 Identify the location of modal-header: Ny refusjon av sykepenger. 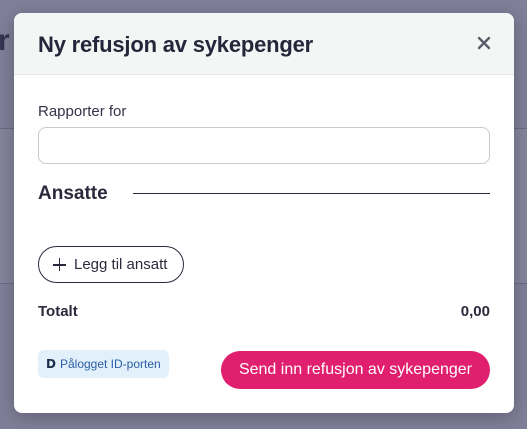
(264, 44).